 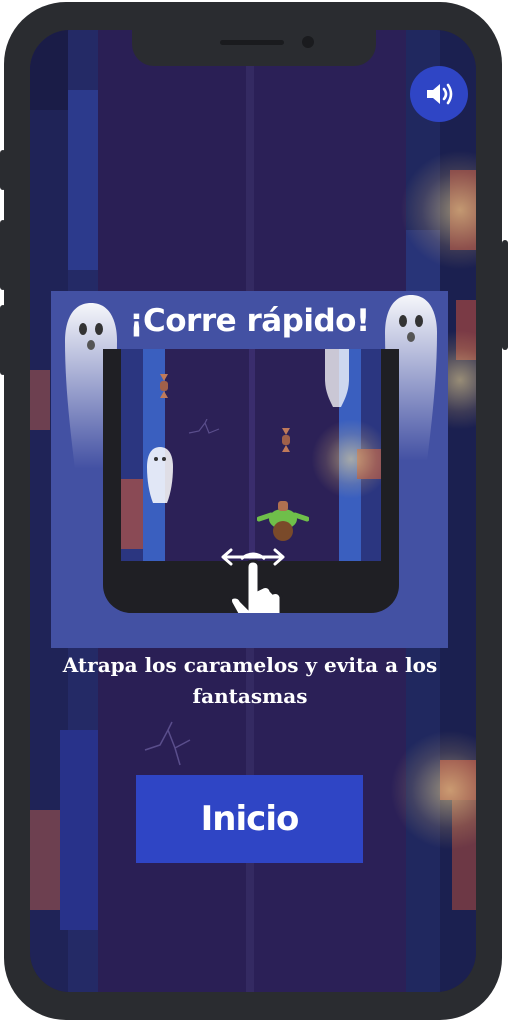 I want to click on street-line, so click(x=252, y=455).